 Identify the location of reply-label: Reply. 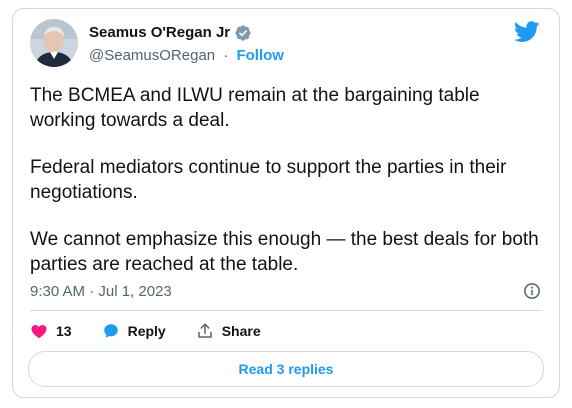
(146, 331).